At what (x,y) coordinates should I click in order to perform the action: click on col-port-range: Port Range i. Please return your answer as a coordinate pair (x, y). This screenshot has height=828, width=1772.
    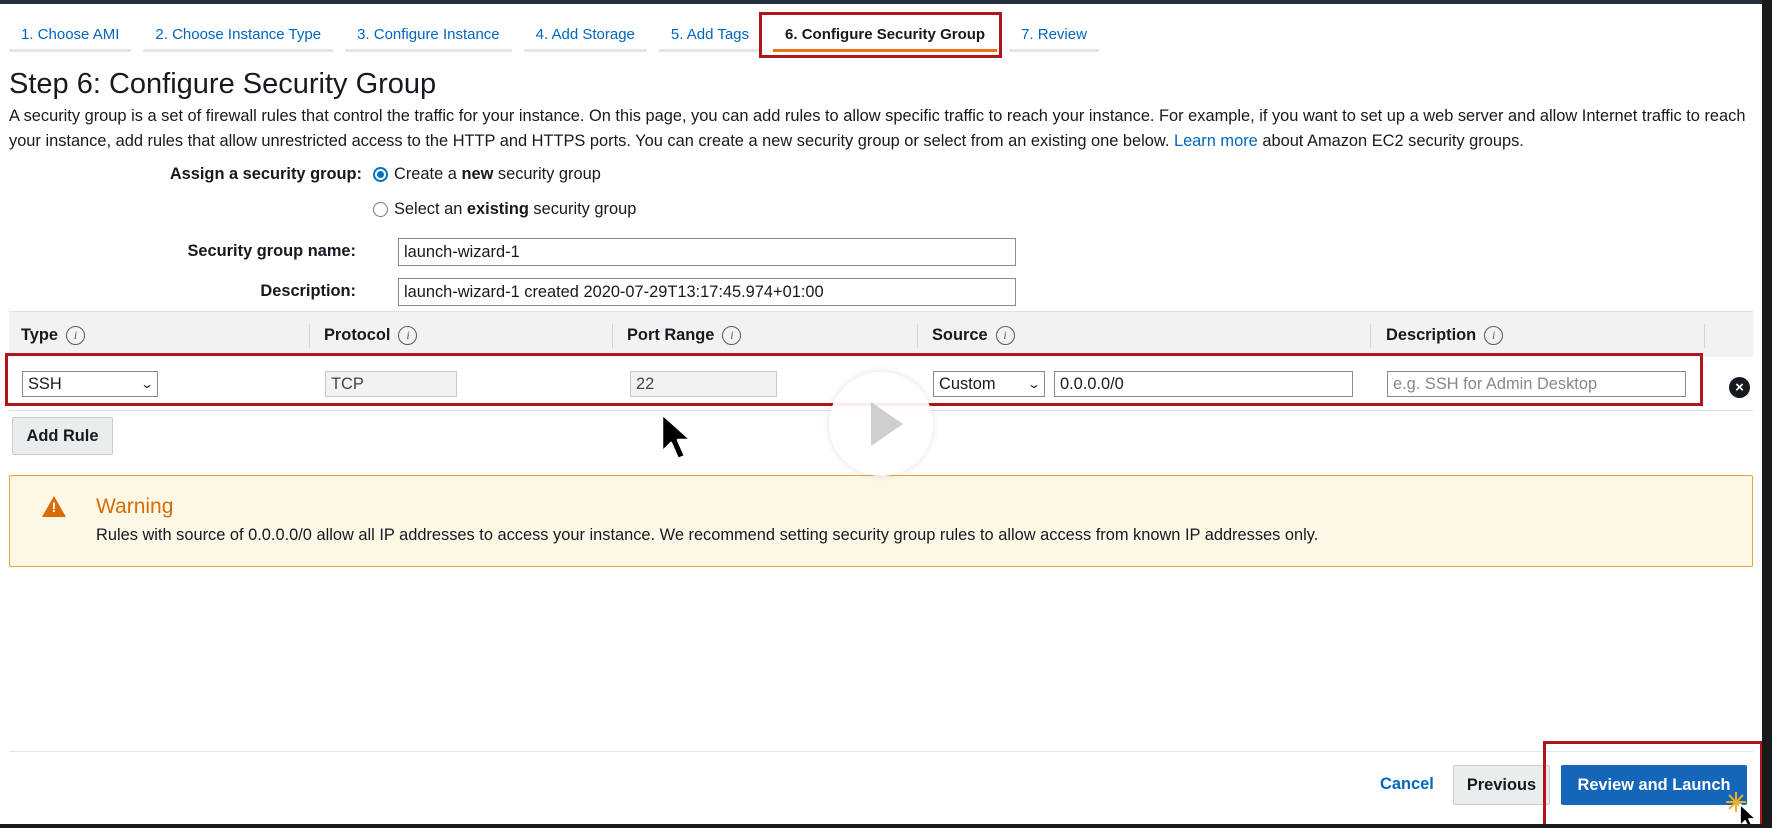
    Looking at the image, I should click on (684, 335).